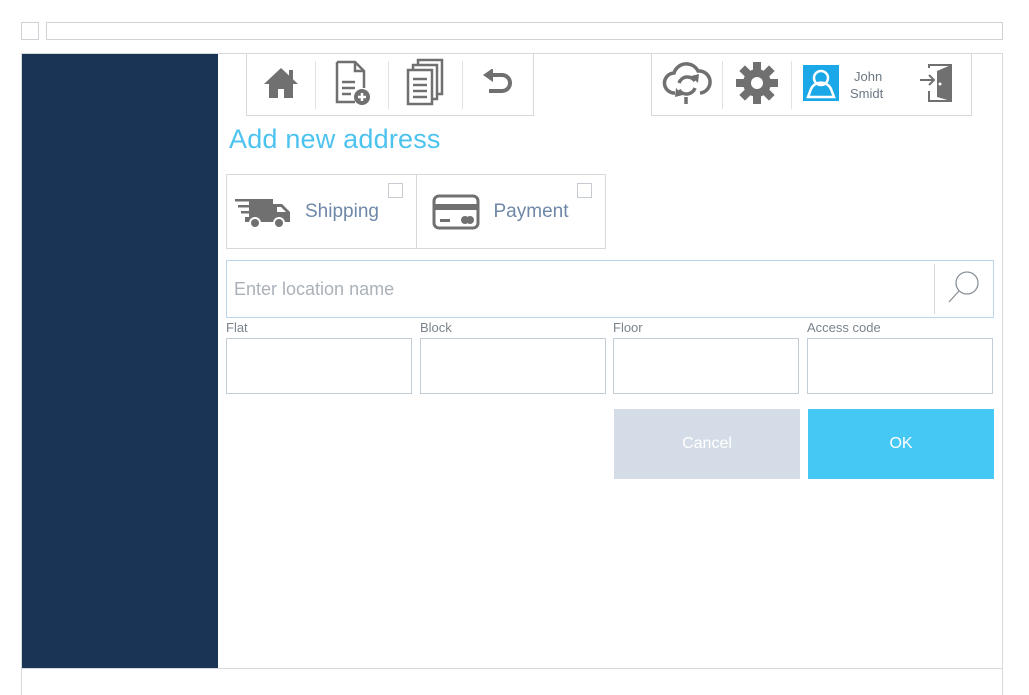  I want to click on sync-button, so click(687, 84).